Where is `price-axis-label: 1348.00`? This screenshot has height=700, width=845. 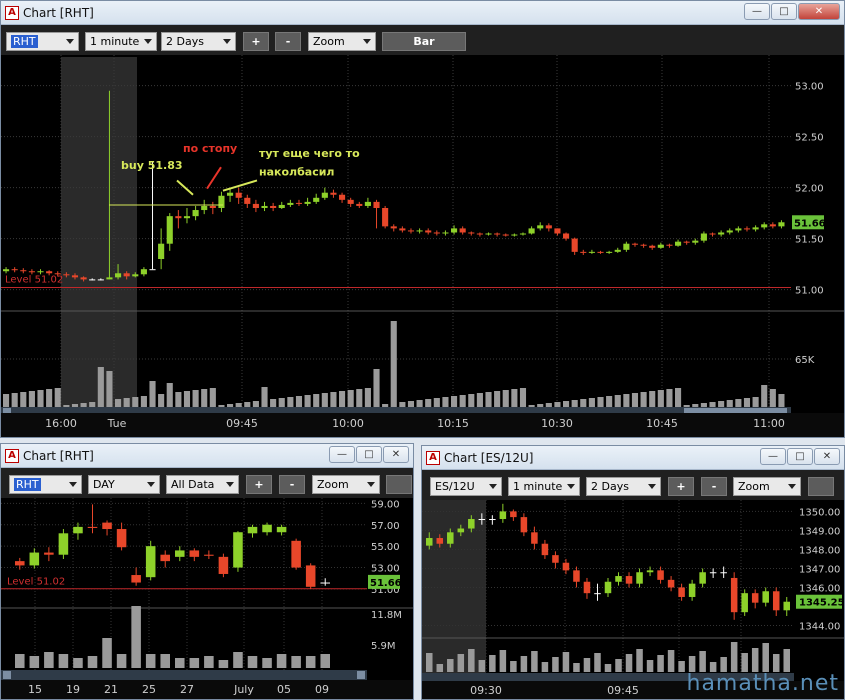 price-axis-label: 1348.00 is located at coordinates (819, 550).